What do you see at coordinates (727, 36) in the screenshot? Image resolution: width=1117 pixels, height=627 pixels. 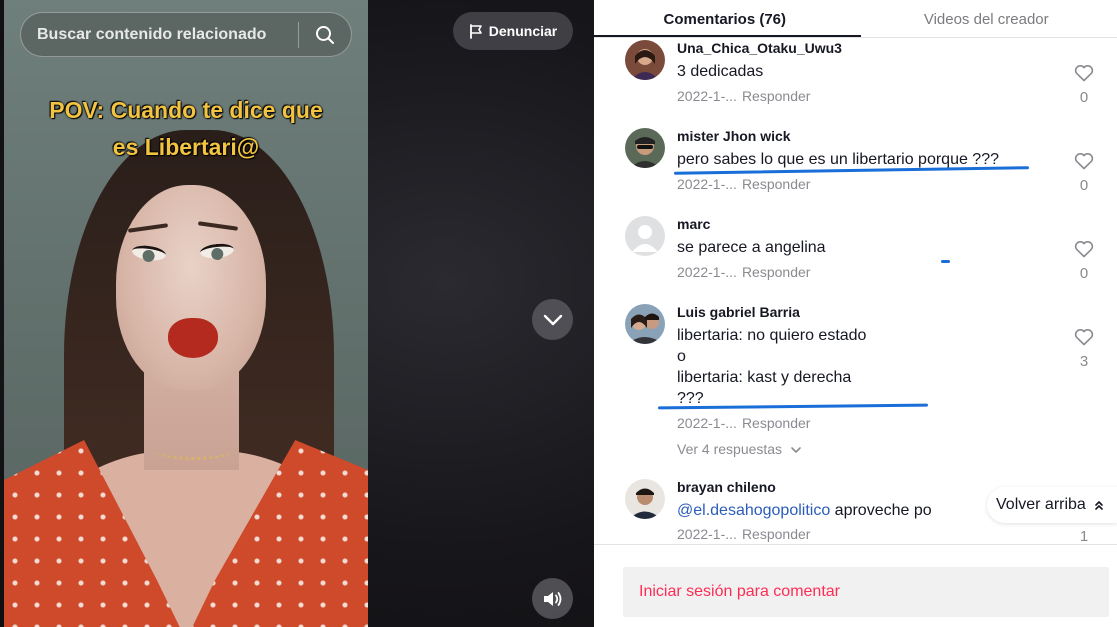 I see `active-tab-indicator` at bounding box center [727, 36].